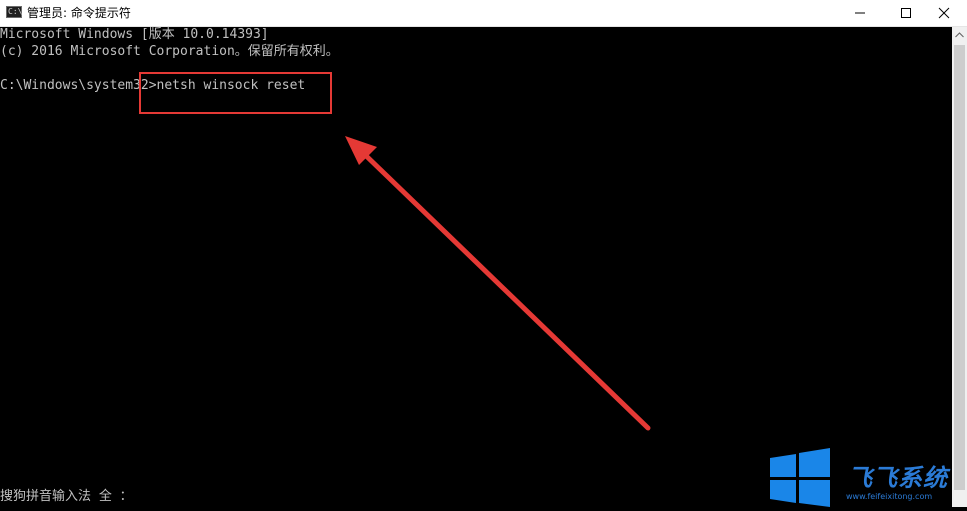 The height and width of the screenshot is (511, 967). Describe the element at coordinates (898, 478) in the screenshot. I see `watermark-text: 飞飞系统` at that location.